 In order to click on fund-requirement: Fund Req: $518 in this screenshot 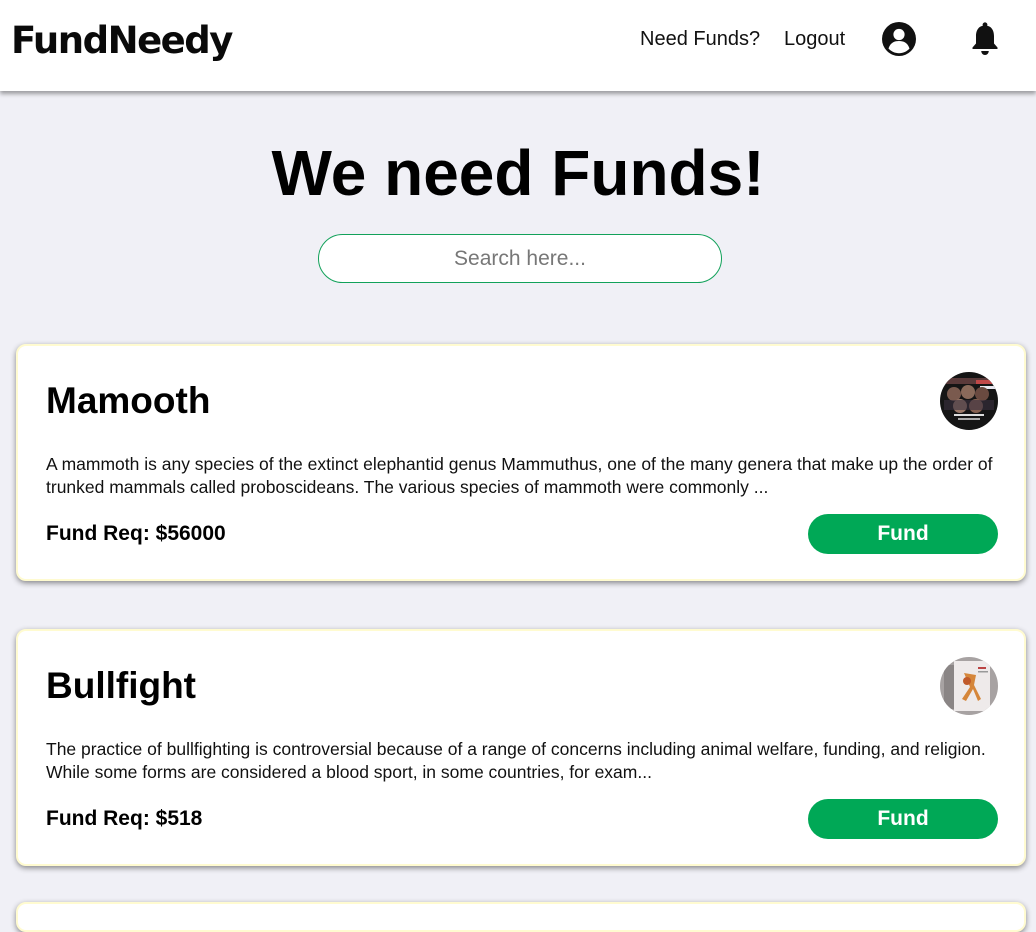, I will do `click(124, 818)`.